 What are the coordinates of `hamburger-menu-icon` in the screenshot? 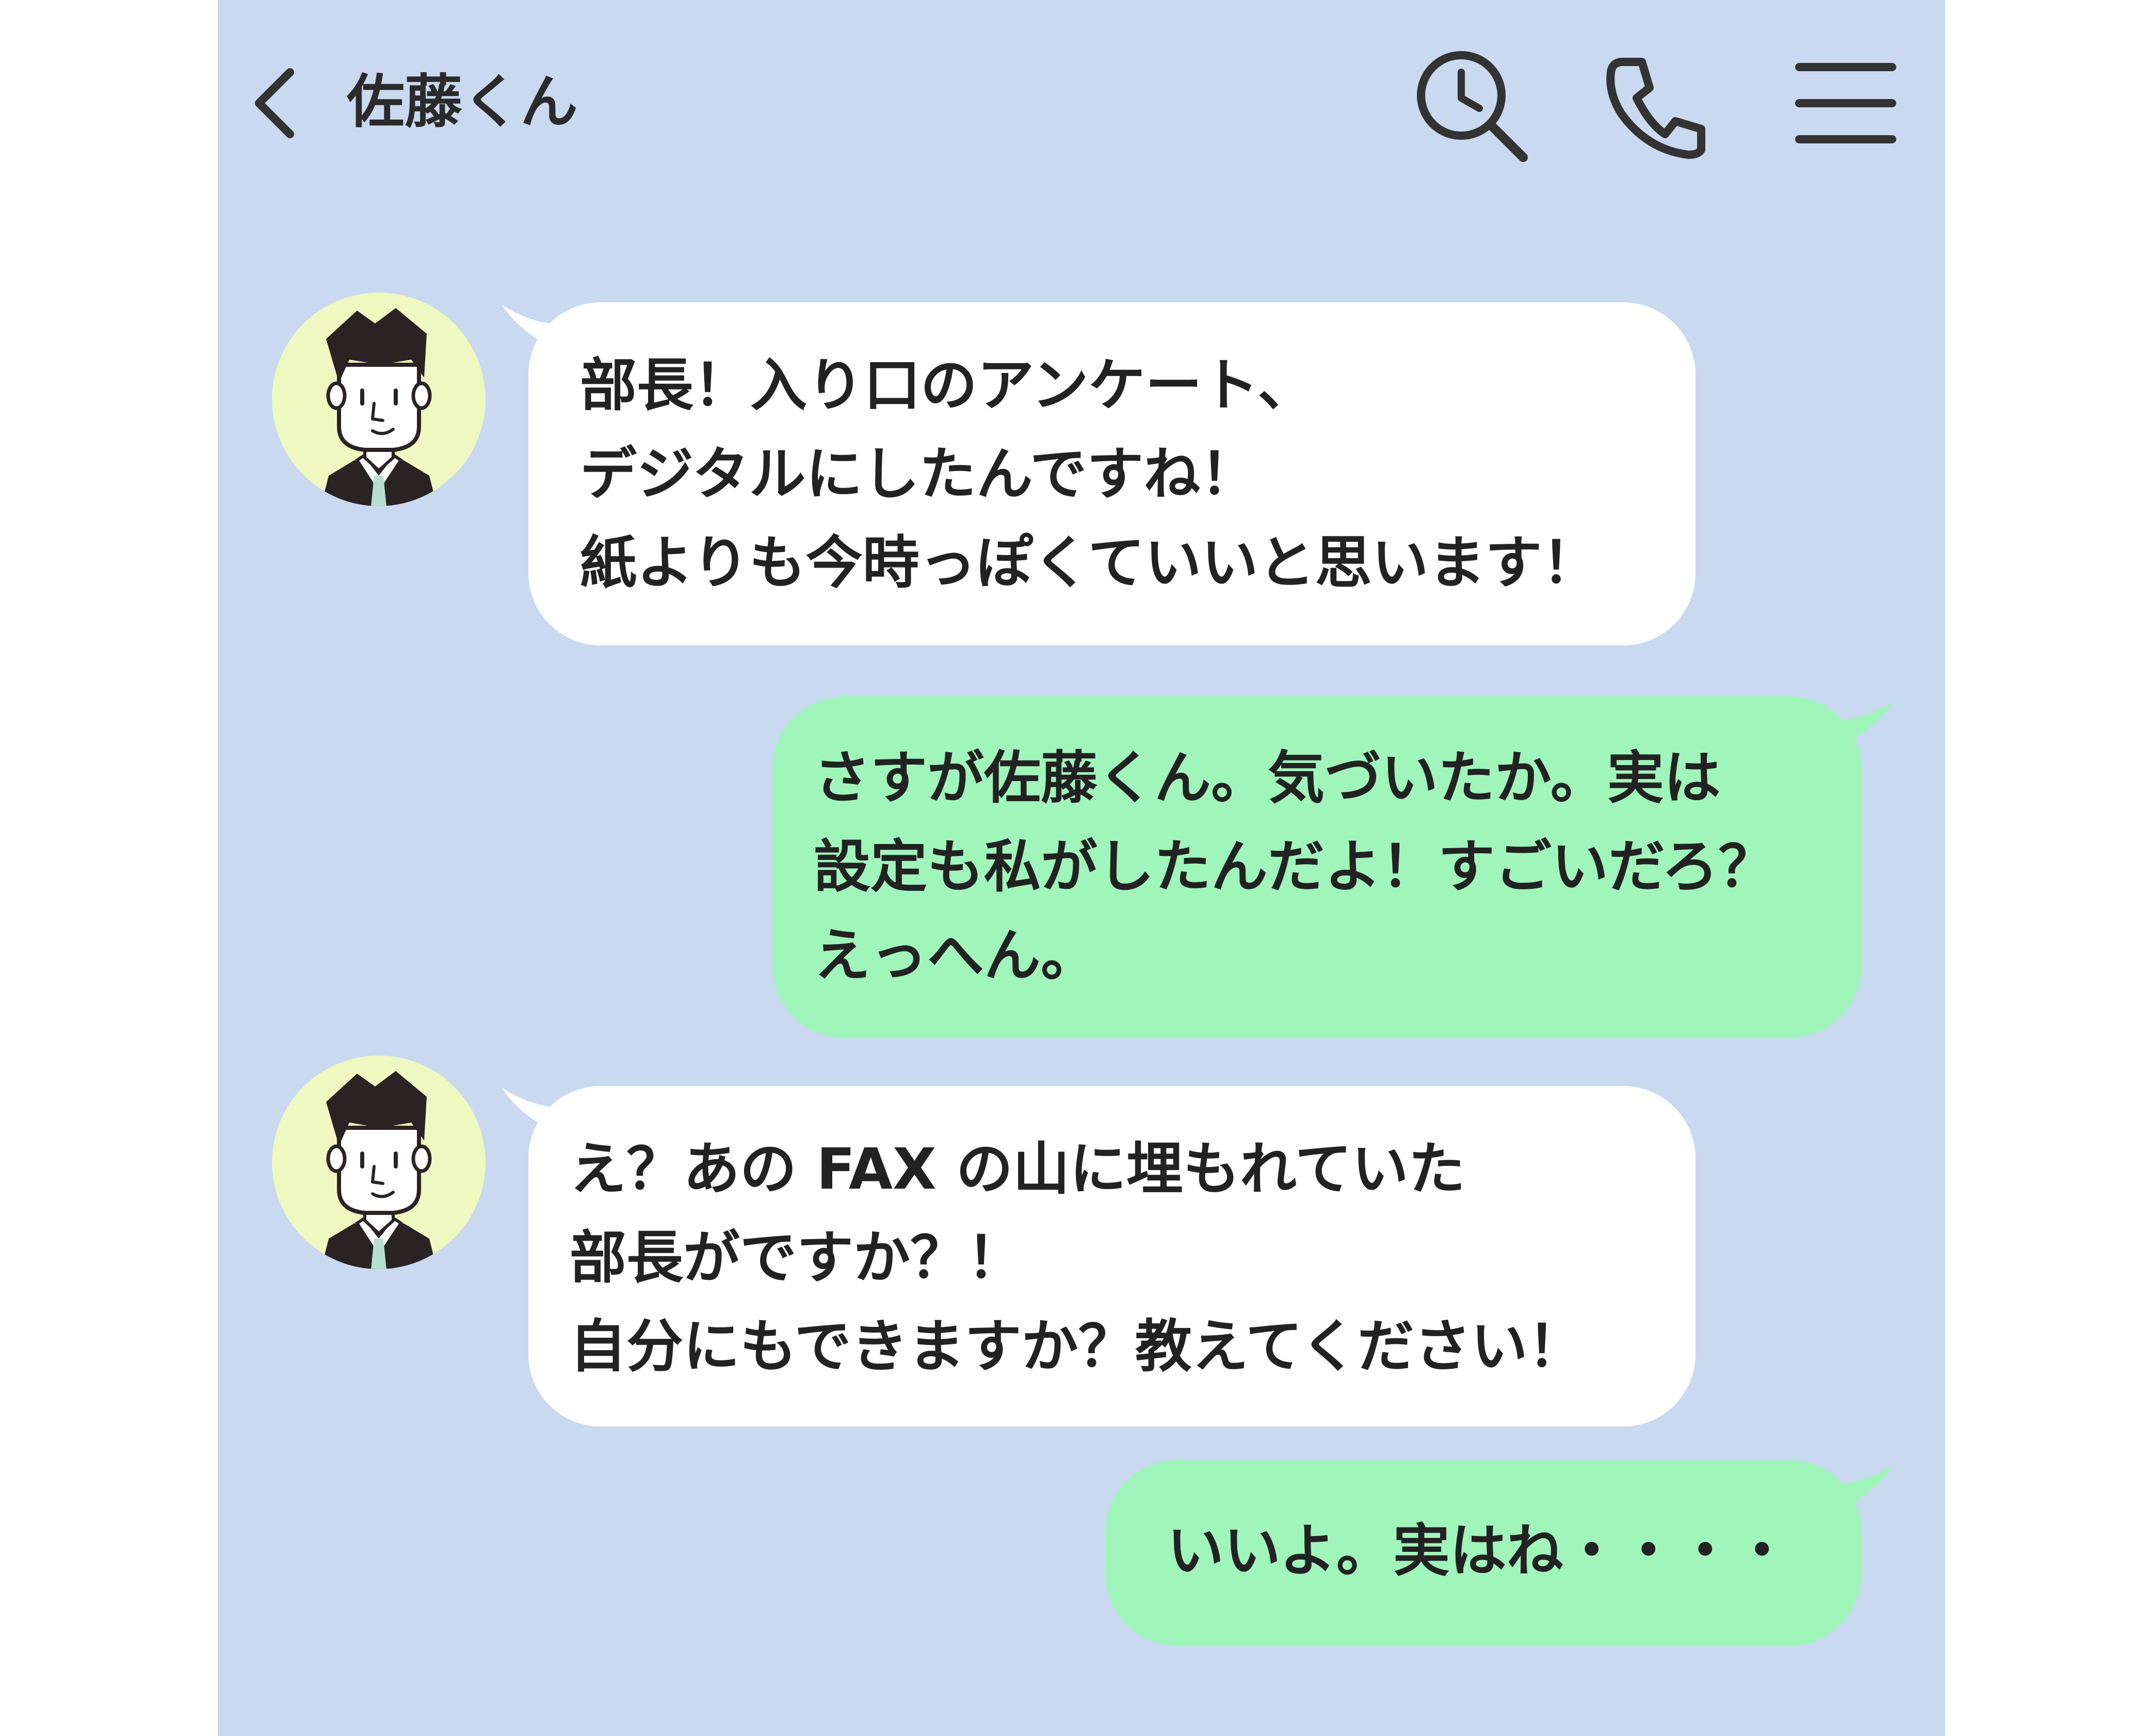 It's located at (1846, 103).